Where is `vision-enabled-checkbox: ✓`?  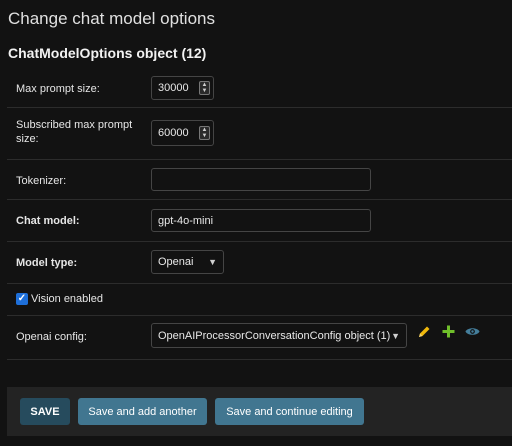 vision-enabled-checkbox: ✓ is located at coordinates (22, 299).